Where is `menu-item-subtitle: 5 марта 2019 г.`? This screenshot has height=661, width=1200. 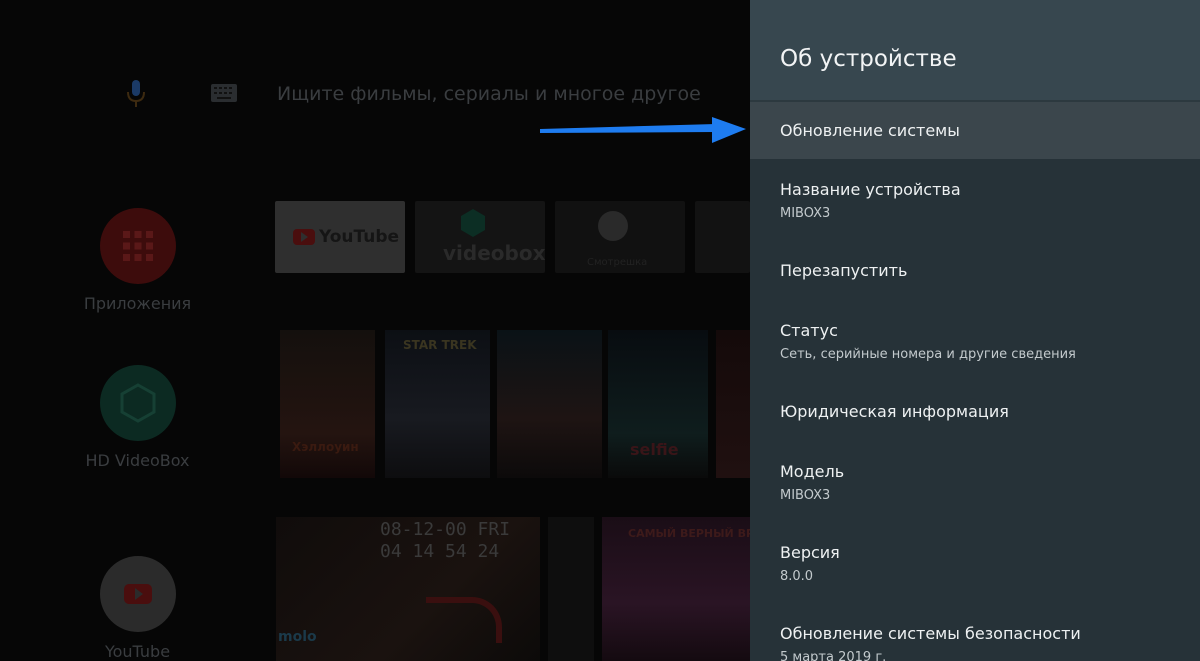
menu-item-subtitle: 5 марта 2019 г. is located at coordinates (833, 655).